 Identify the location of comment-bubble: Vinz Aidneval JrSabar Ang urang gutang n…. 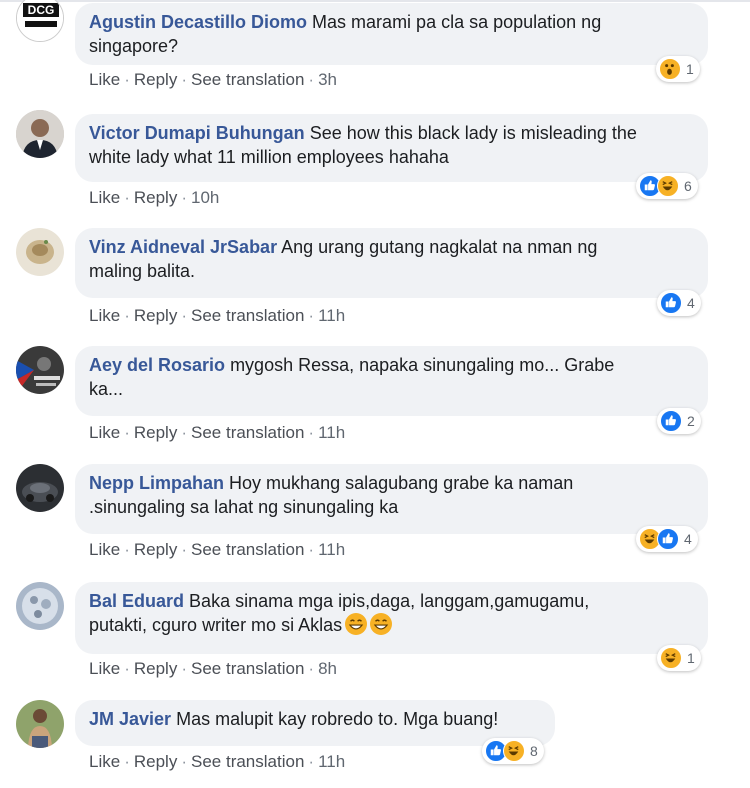
(391, 263).